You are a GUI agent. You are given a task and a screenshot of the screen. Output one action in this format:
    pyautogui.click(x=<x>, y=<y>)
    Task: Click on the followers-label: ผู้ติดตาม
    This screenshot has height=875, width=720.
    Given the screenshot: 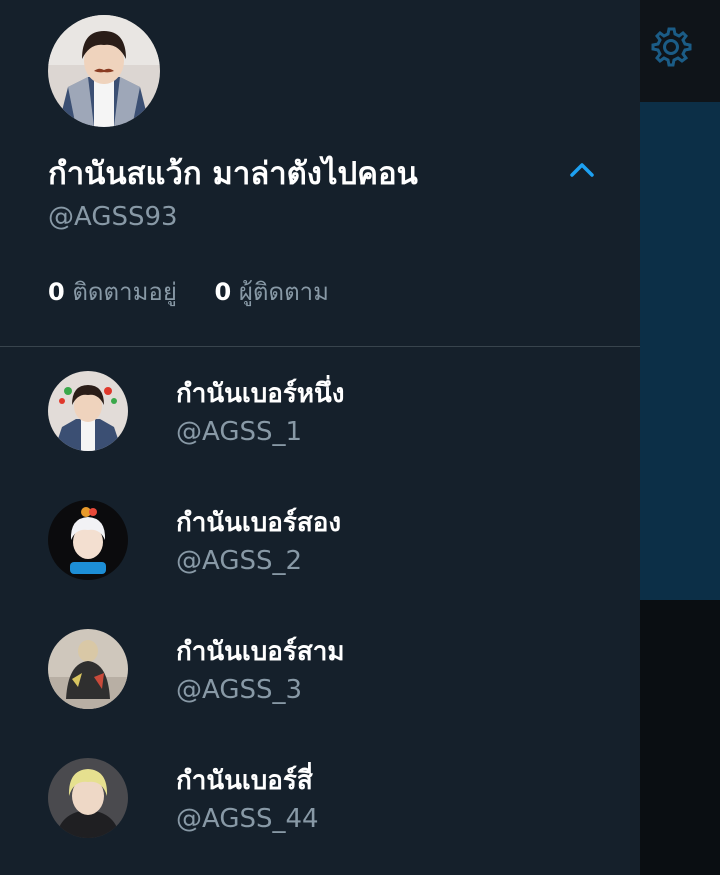 What is the action you would take?
    pyautogui.click(x=283, y=292)
    